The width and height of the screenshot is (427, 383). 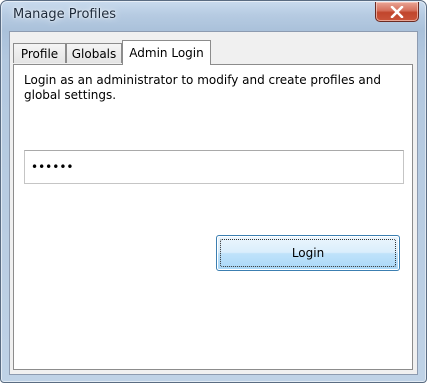 I want to click on title-bar: Manage Profiles, so click(x=213, y=16).